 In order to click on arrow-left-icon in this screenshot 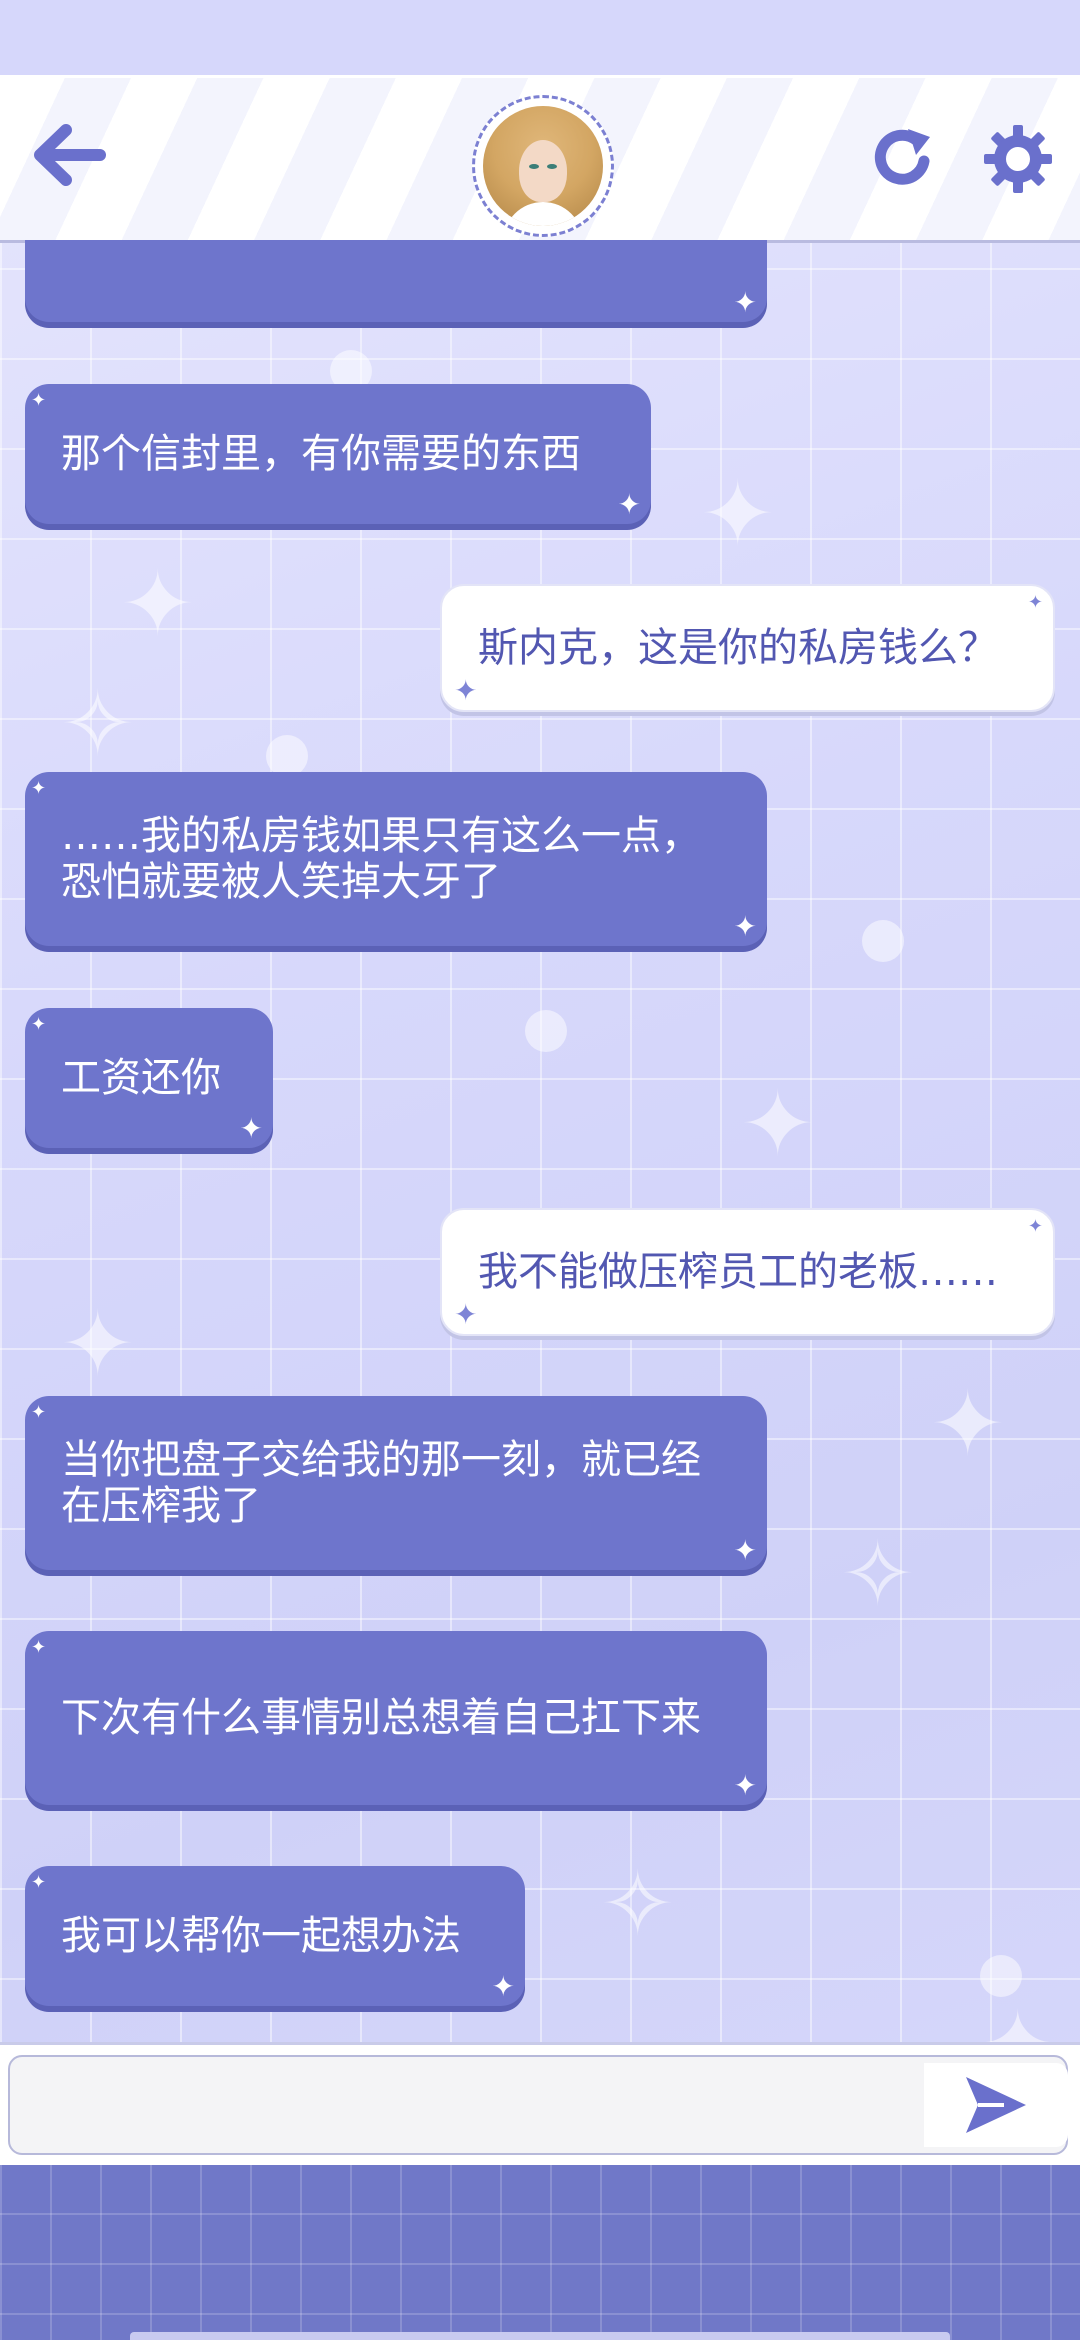, I will do `click(70, 155)`.